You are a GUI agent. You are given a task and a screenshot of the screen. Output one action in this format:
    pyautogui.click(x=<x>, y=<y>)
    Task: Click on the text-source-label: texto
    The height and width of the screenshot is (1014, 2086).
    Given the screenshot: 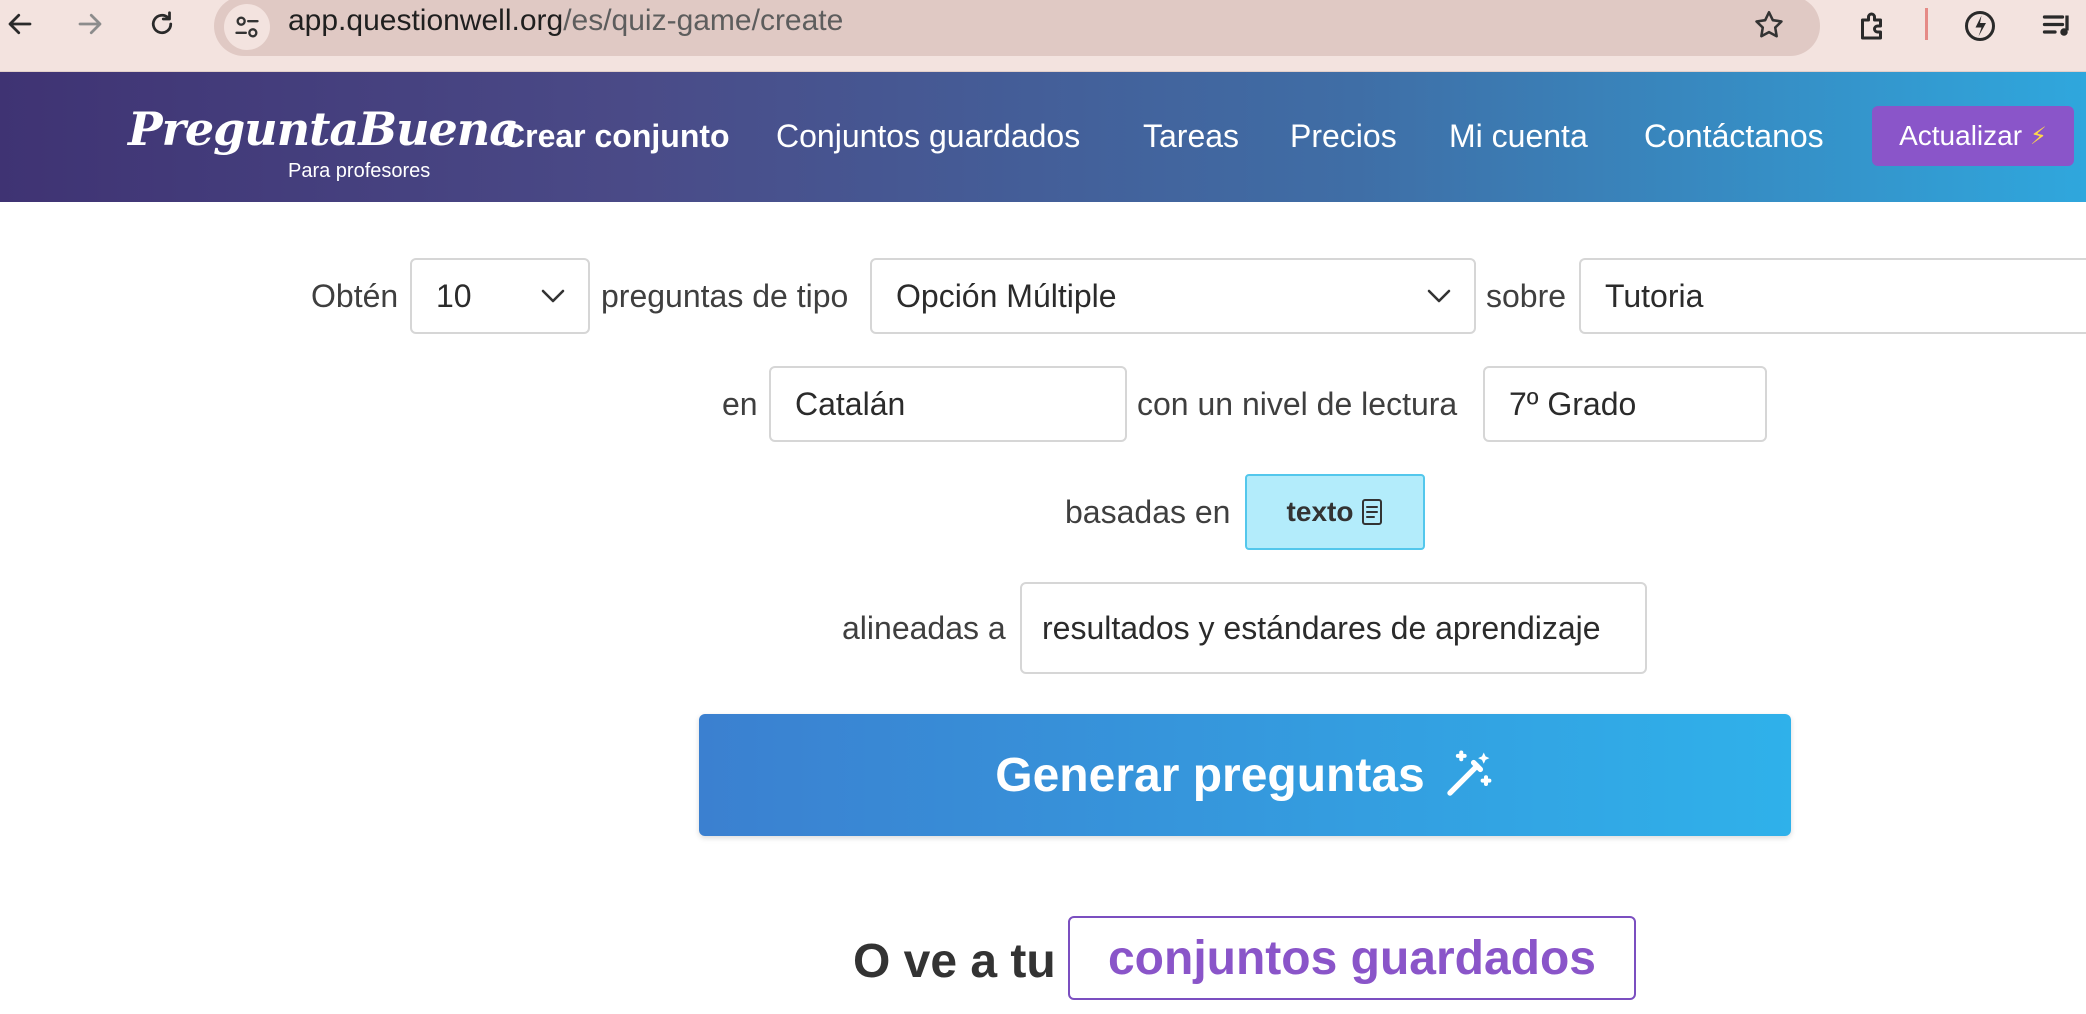 What is the action you would take?
    pyautogui.click(x=1320, y=511)
    